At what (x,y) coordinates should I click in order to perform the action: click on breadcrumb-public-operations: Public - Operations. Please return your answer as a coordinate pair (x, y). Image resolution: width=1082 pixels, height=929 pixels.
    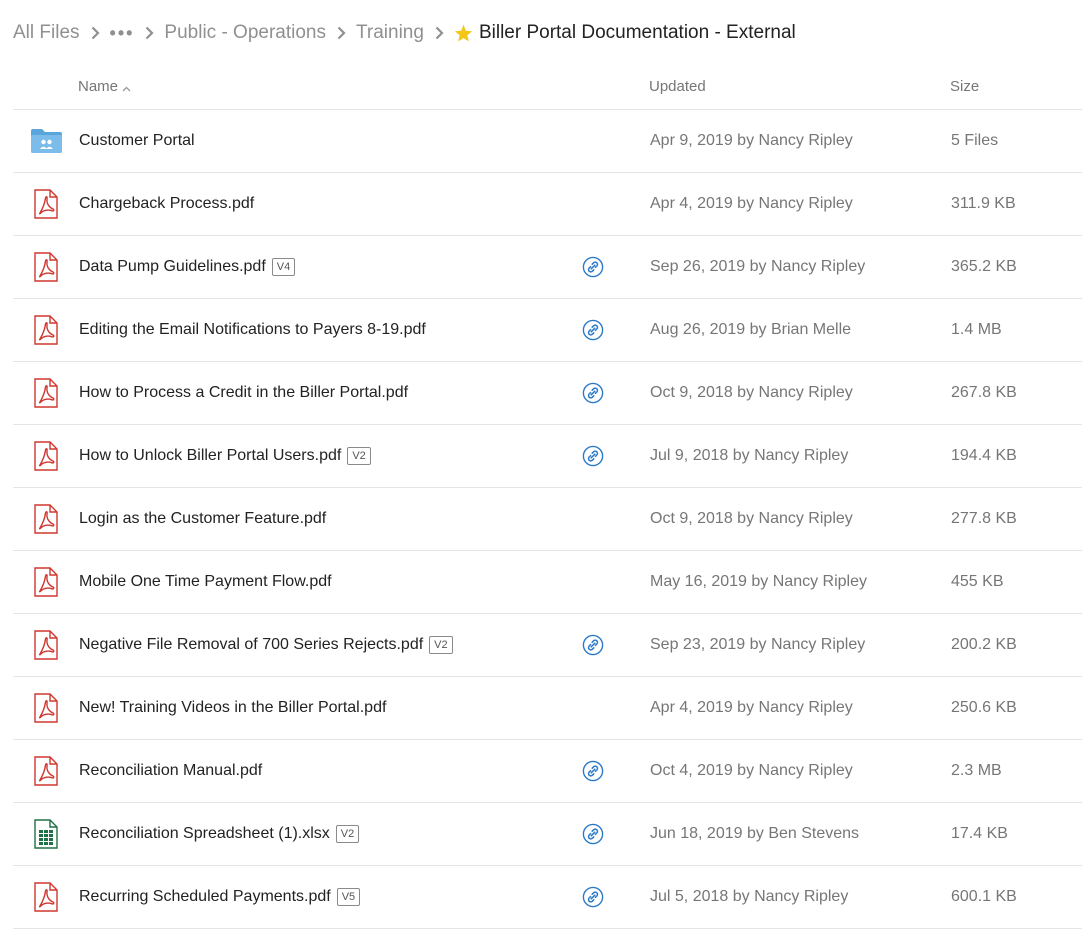
    Looking at the image, I should click on (245, 33).